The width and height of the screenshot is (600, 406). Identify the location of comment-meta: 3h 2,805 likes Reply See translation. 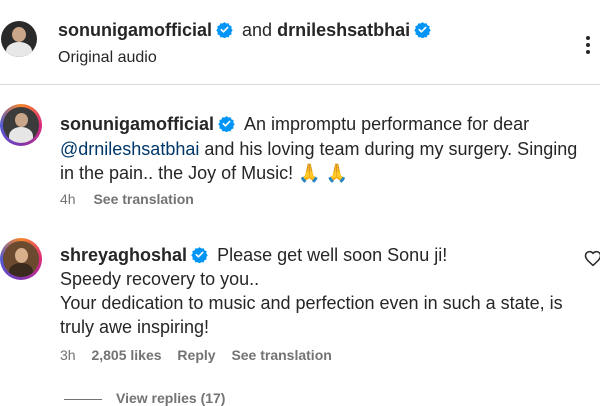
(196, 355).